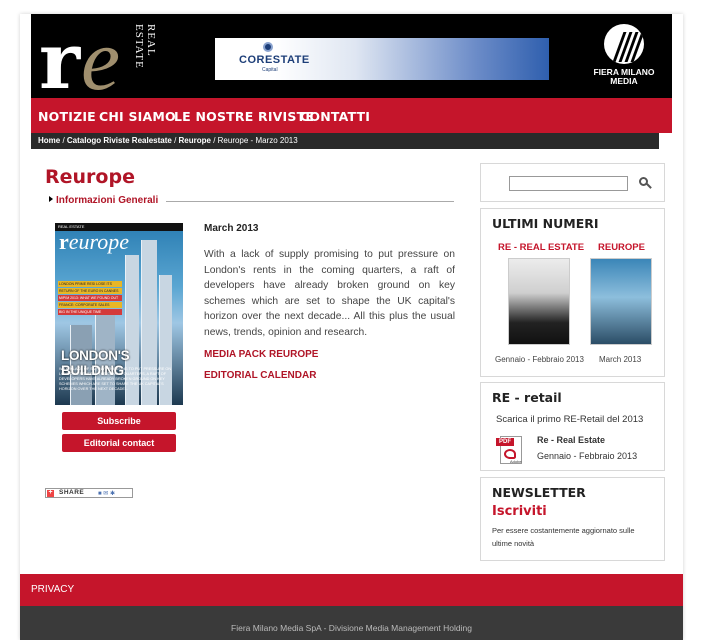  Describe the element at coordinates (52, 589) in the screenshot. I see `privacy-link: PRIVACY` at that location.